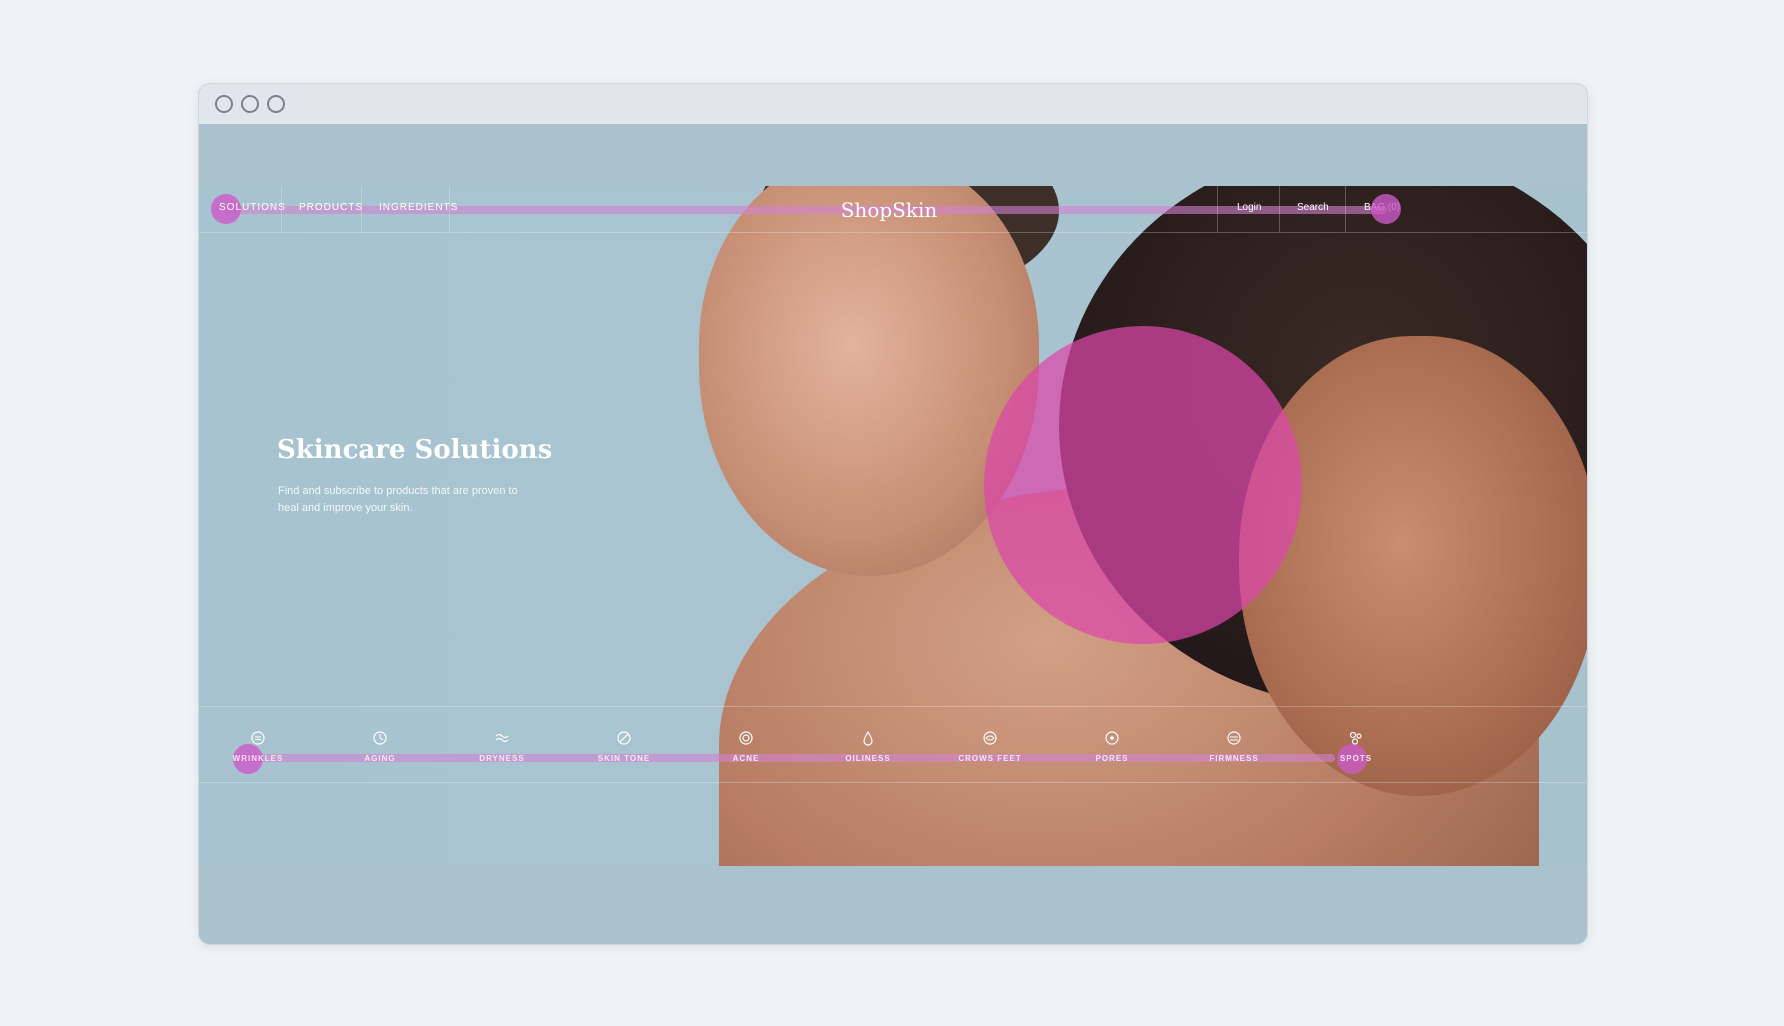  What do you see at coordinates (250, 104) in the screenshot?
I see `minimize-dot-icon` at bounding box center [250, 104].